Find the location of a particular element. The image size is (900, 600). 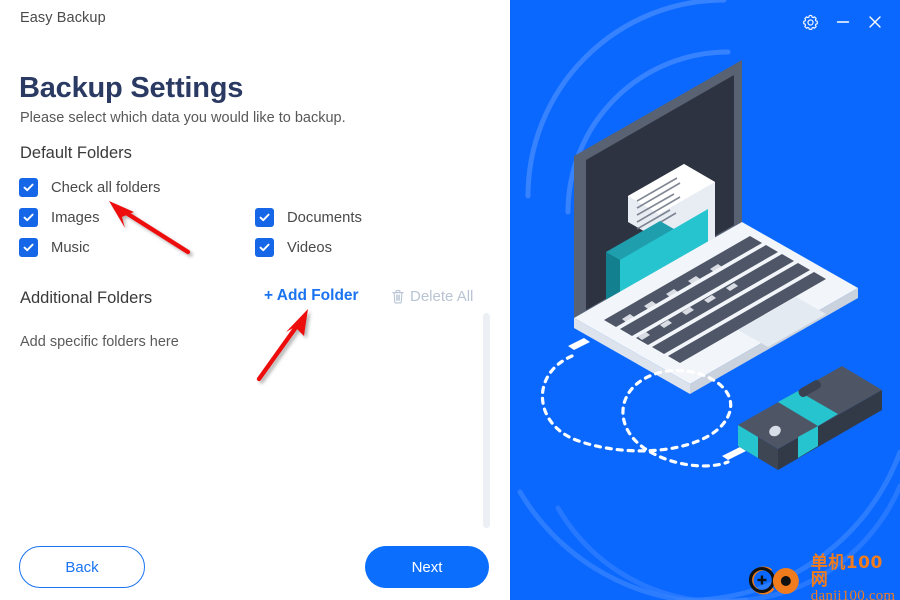

back-button: Back is located at coordinates (82, 567).